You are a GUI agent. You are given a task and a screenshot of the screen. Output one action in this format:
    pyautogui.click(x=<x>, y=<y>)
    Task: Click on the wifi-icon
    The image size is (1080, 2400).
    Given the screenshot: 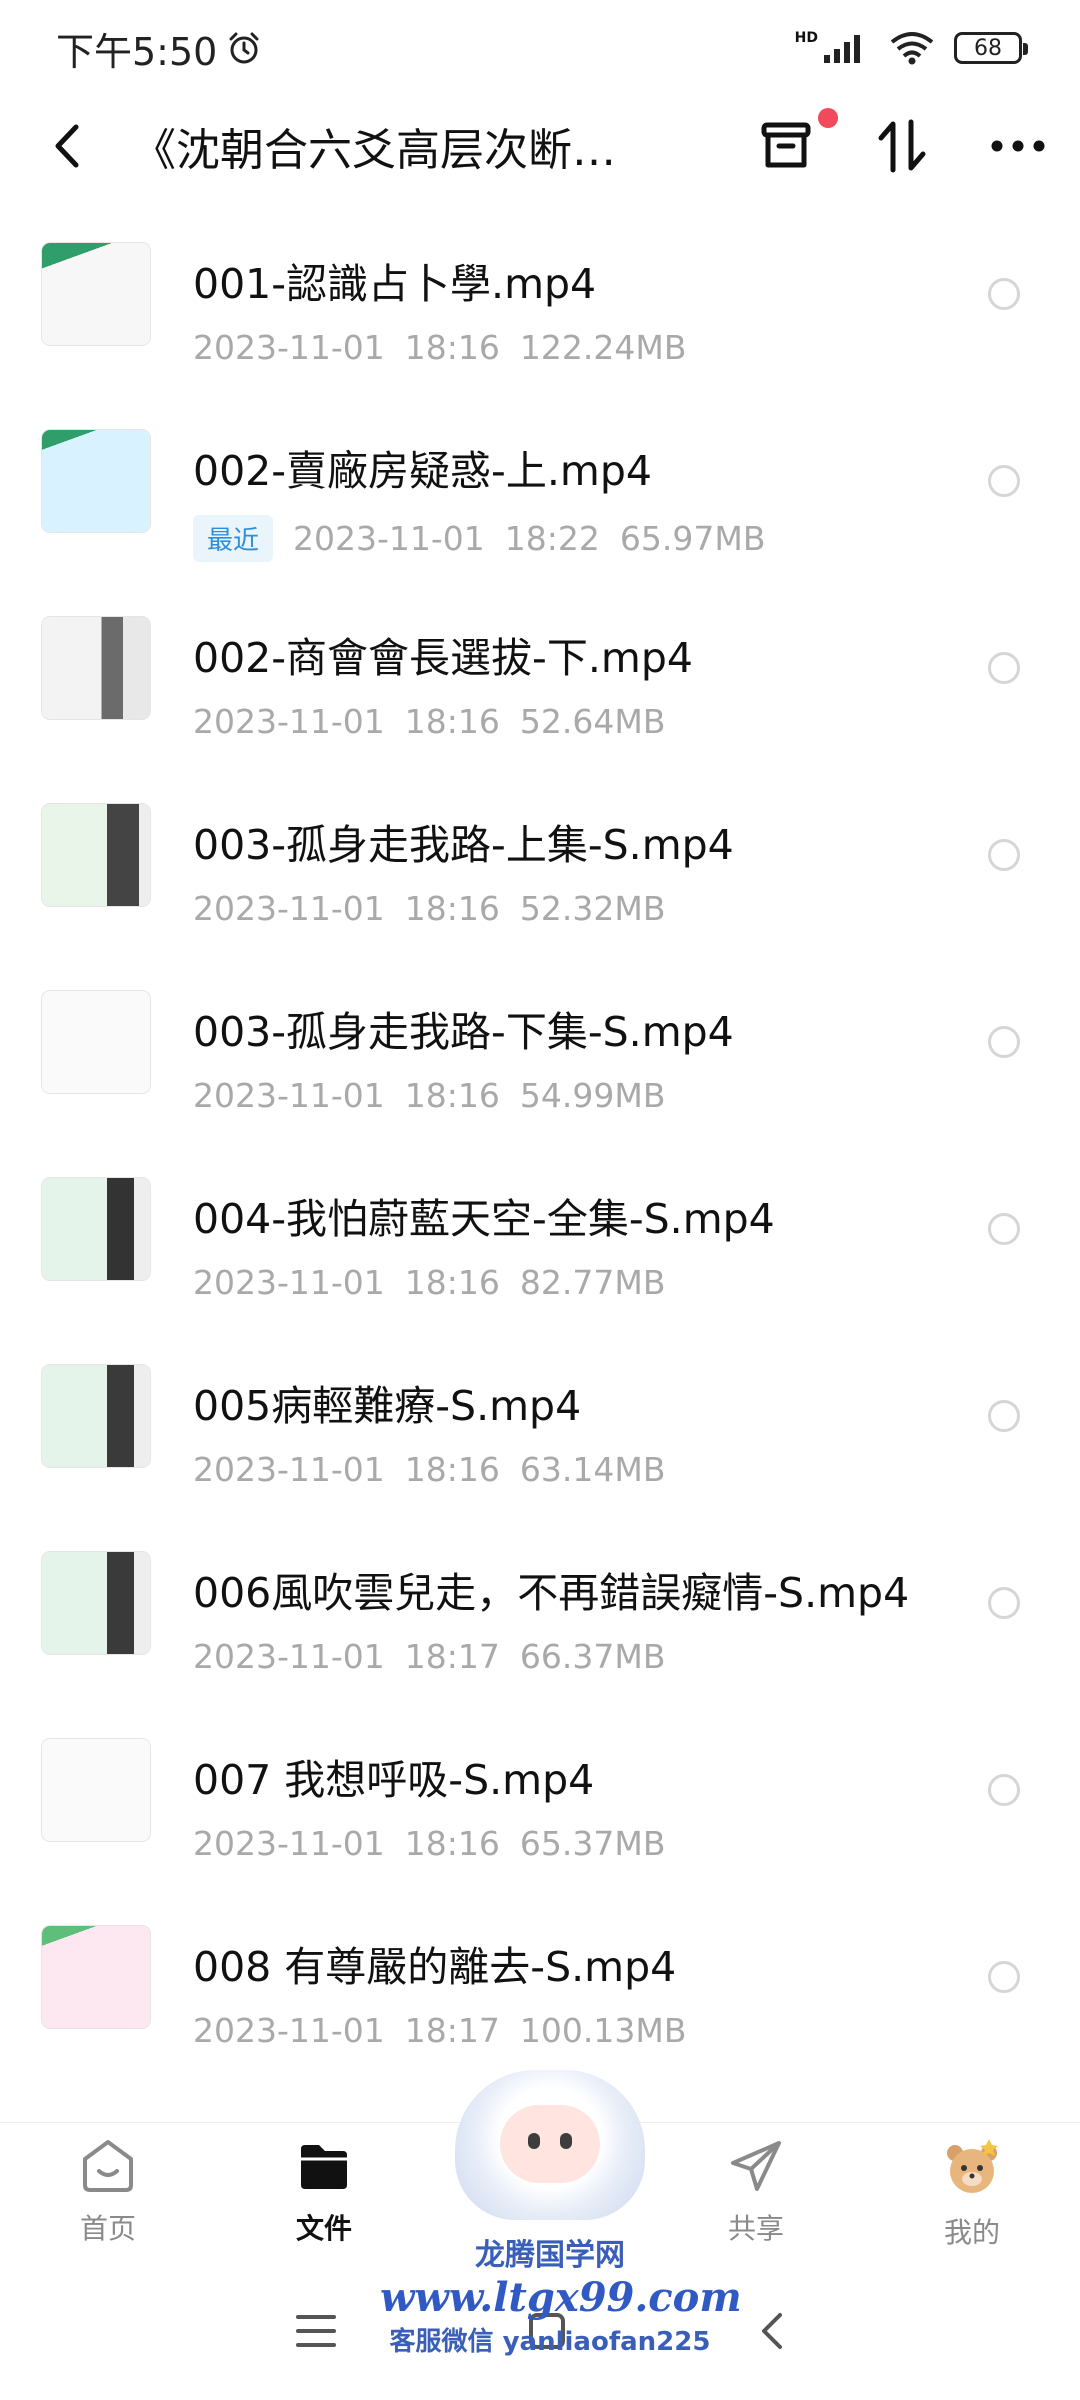 What is the action you would take?
    pyautogui.click(x=912, y=48)
    